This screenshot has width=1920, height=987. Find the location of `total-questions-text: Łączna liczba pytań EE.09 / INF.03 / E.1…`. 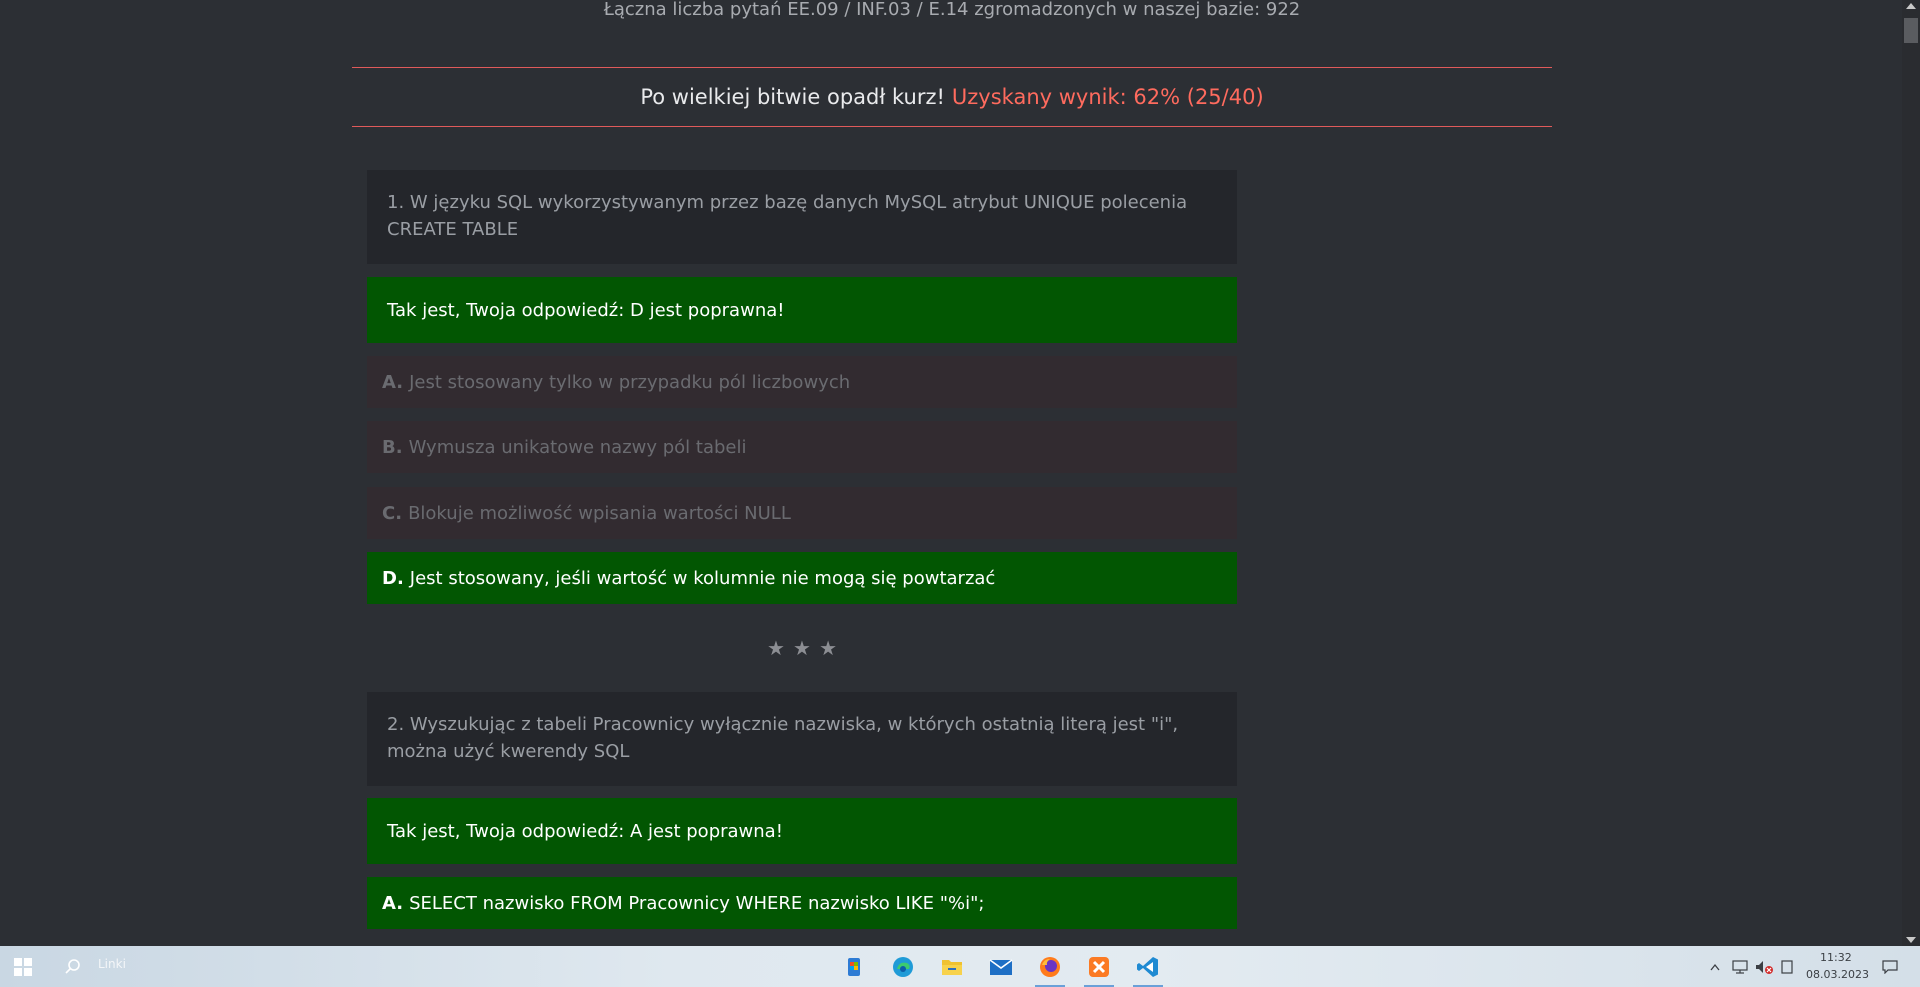

total-questions-text: Łączna liczba pytań EE.09 / INF.03 / E.1… is located at coordinates (952, 10).